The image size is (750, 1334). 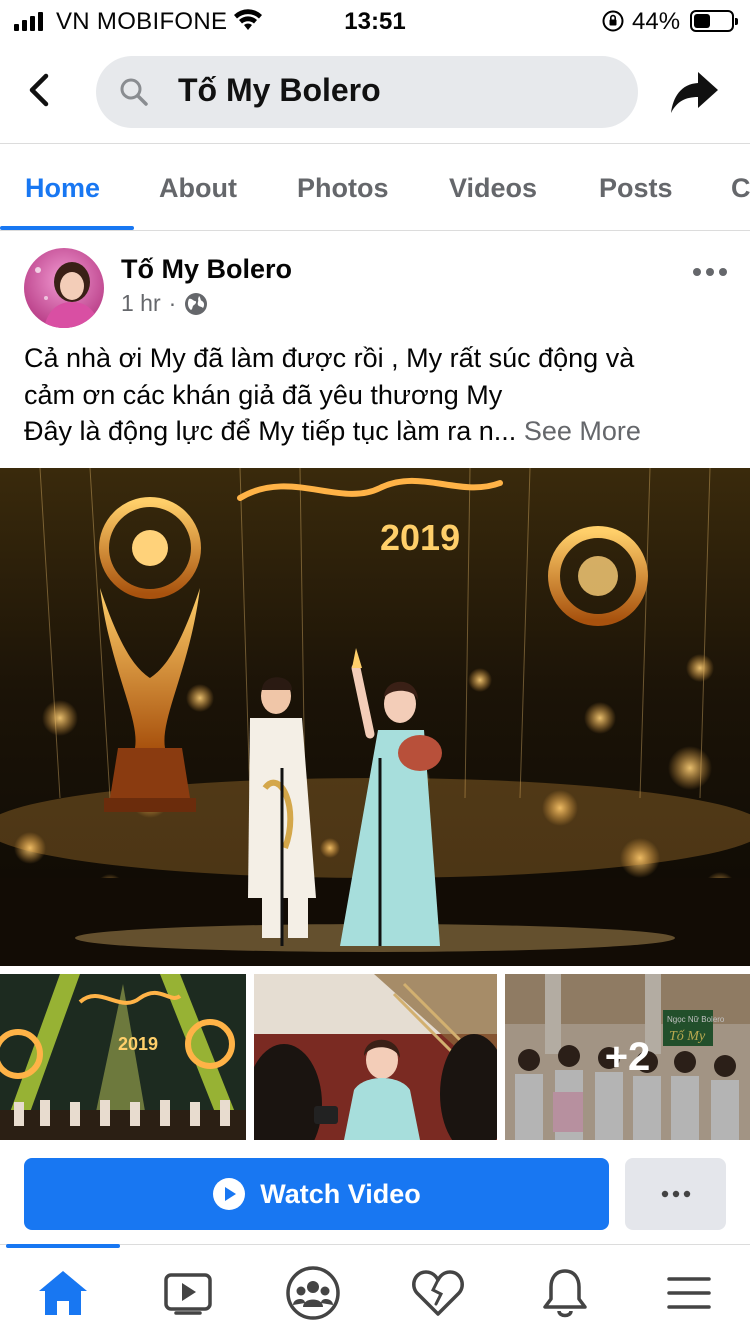 I want to click on nav-home, so click(x=63, y=1293).